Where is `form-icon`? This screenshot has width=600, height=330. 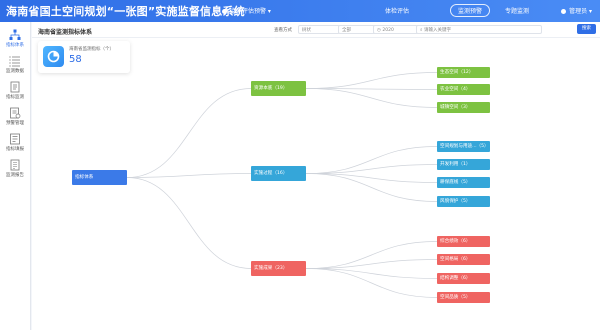 form-icon is located at coordinates (15, 139).